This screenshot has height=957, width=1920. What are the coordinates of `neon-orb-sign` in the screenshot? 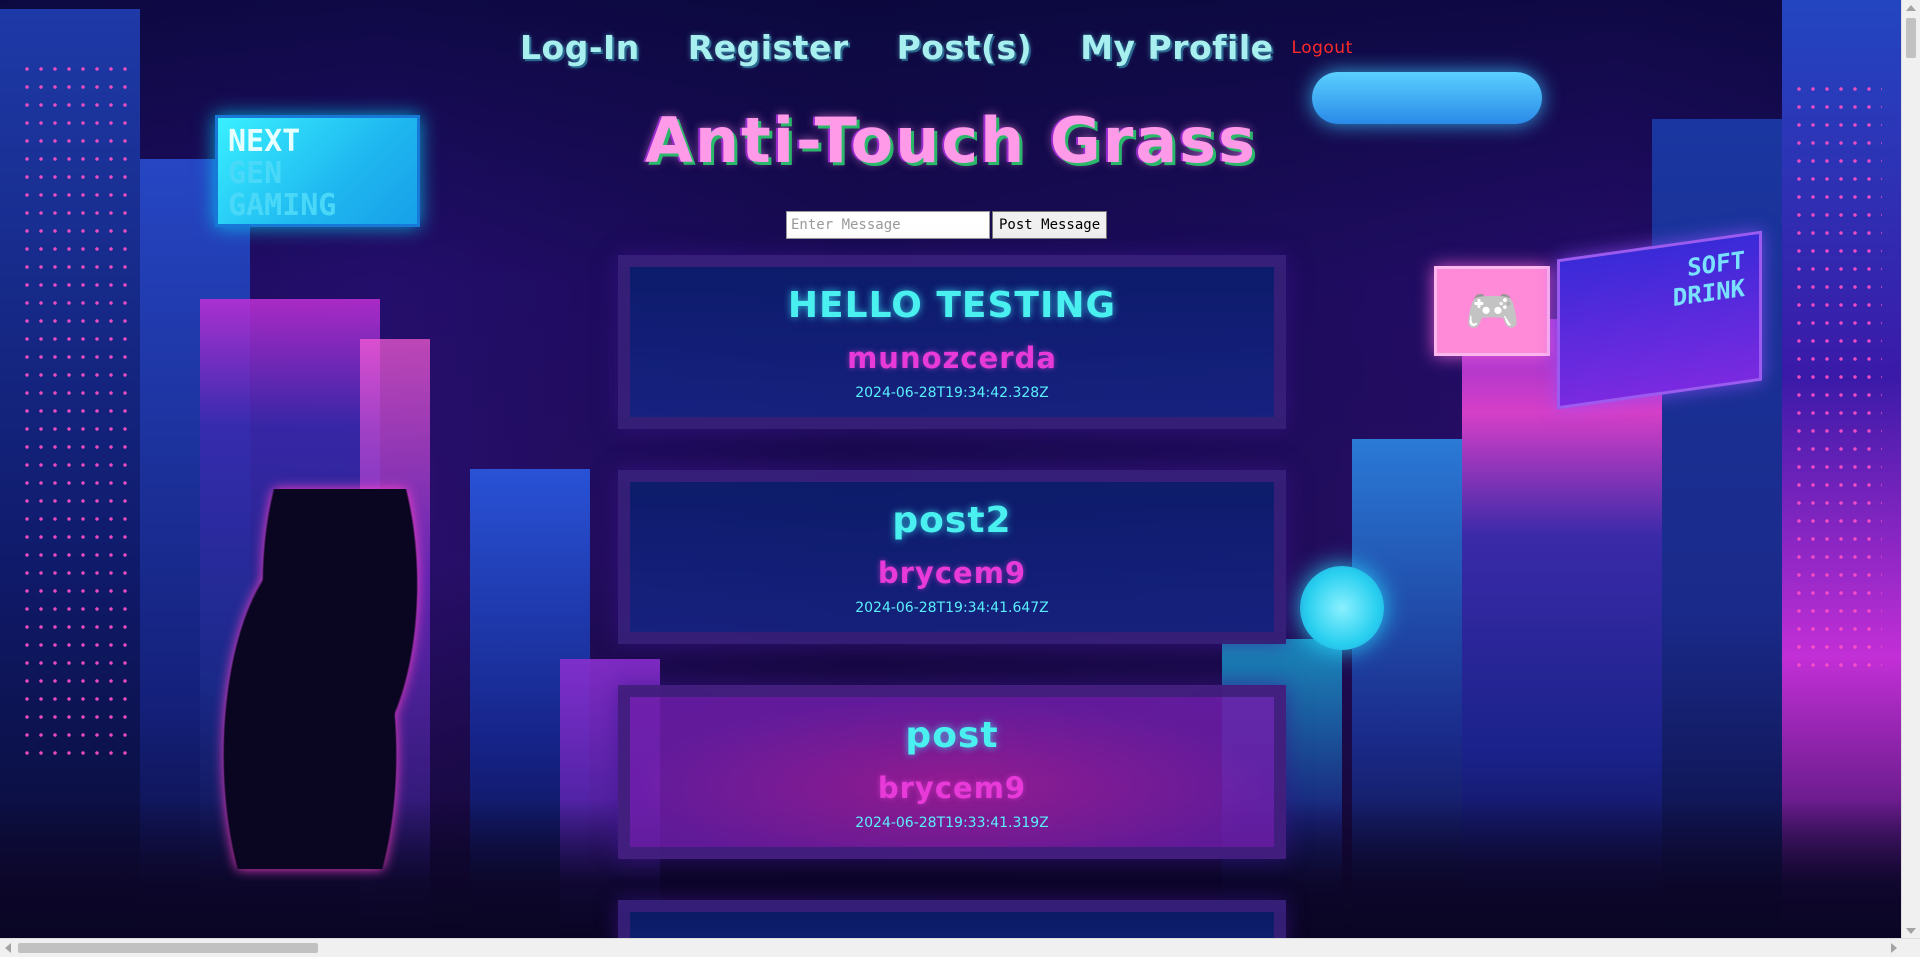 It's located at (1342, 608).